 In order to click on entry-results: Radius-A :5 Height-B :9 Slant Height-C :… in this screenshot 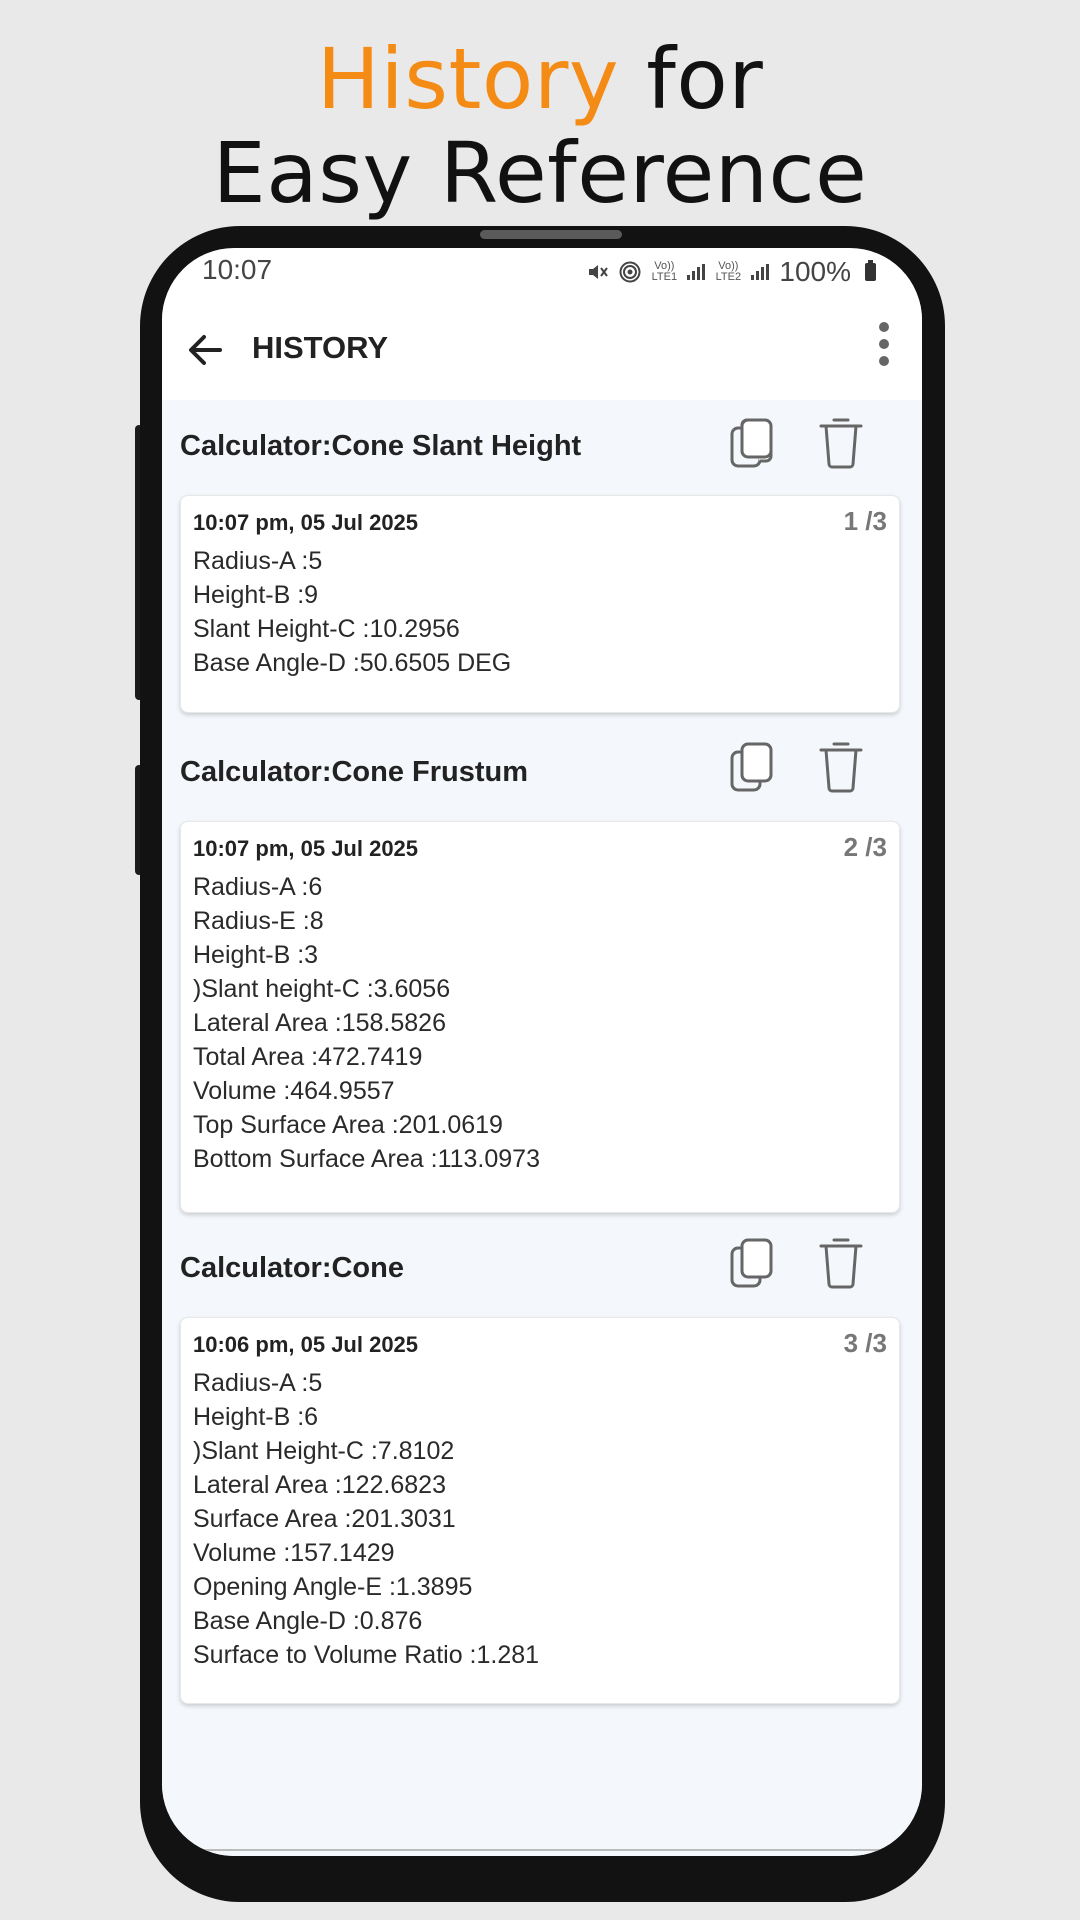, I will do `click(352, 612)`.